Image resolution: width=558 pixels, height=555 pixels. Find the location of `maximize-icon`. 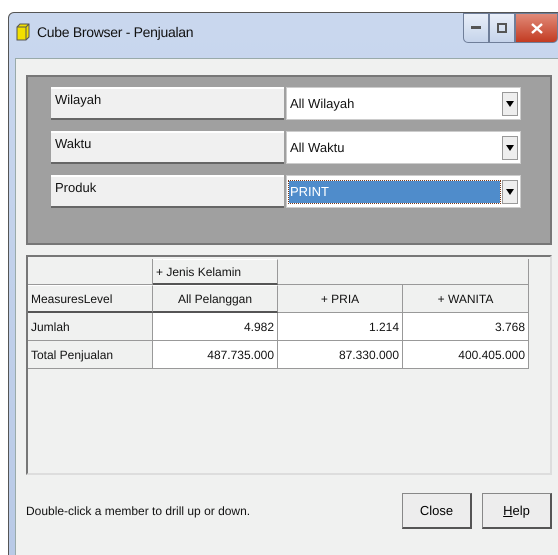

maximize-icon is located at coordinates (502, 28).